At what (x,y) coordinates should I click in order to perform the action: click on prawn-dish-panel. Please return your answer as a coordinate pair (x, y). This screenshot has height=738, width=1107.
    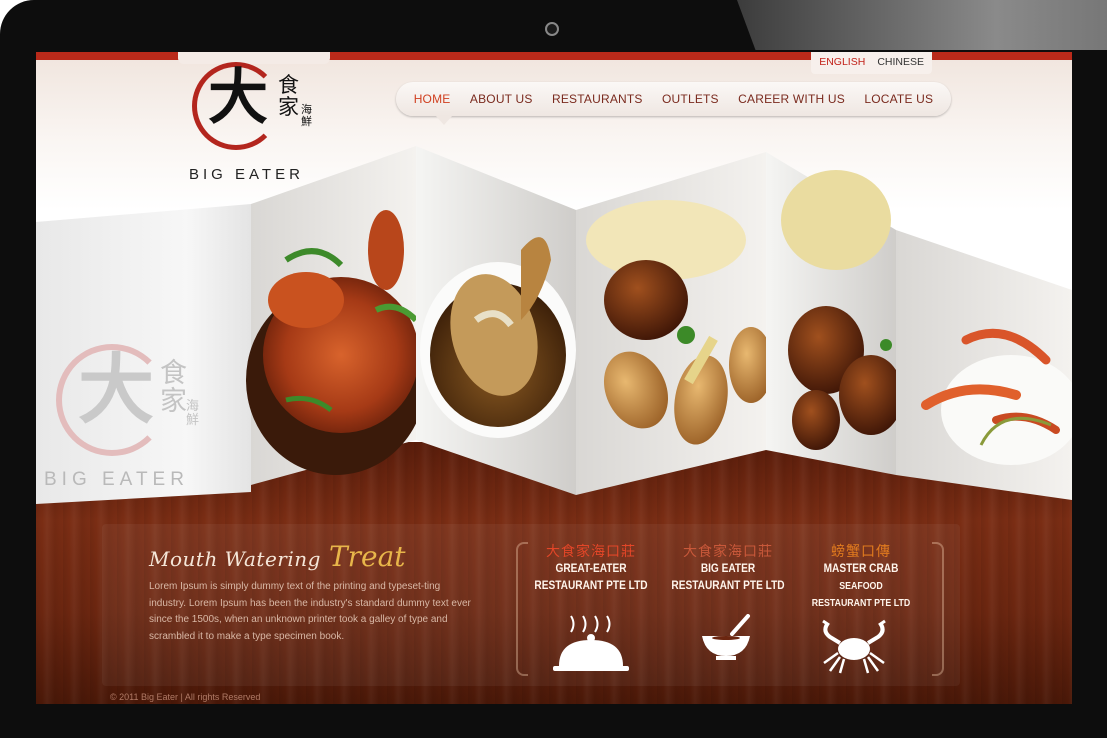
    Looking at the image, I should click on (984, 365).